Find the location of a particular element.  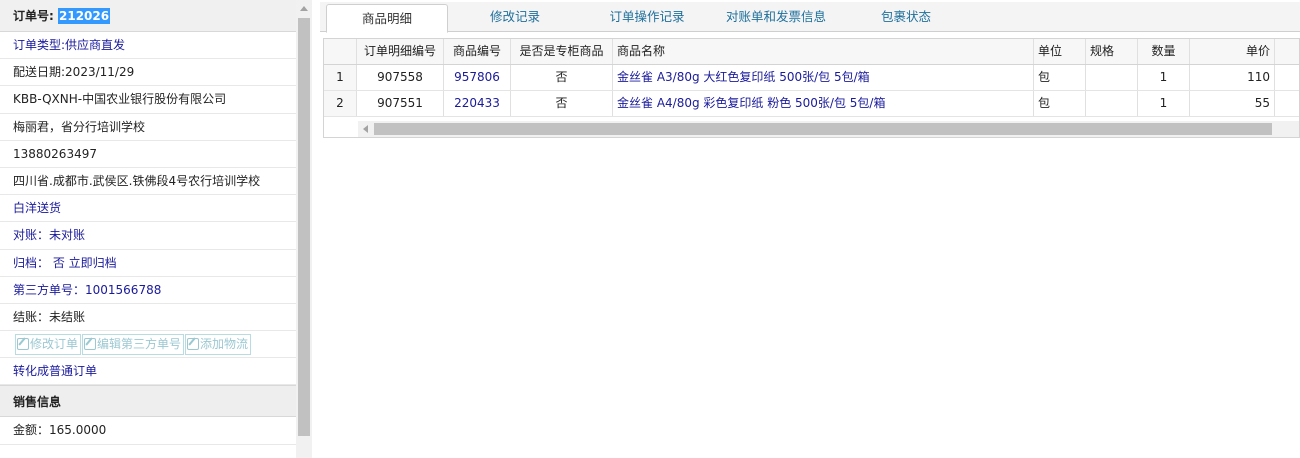

edit-third-party-label: 编辑第三方单号 is located at coordinates (139, 344).